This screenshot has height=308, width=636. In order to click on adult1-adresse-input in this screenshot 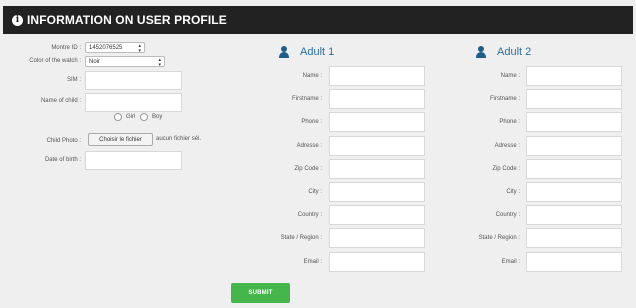, I will do `click(377, 145)`.